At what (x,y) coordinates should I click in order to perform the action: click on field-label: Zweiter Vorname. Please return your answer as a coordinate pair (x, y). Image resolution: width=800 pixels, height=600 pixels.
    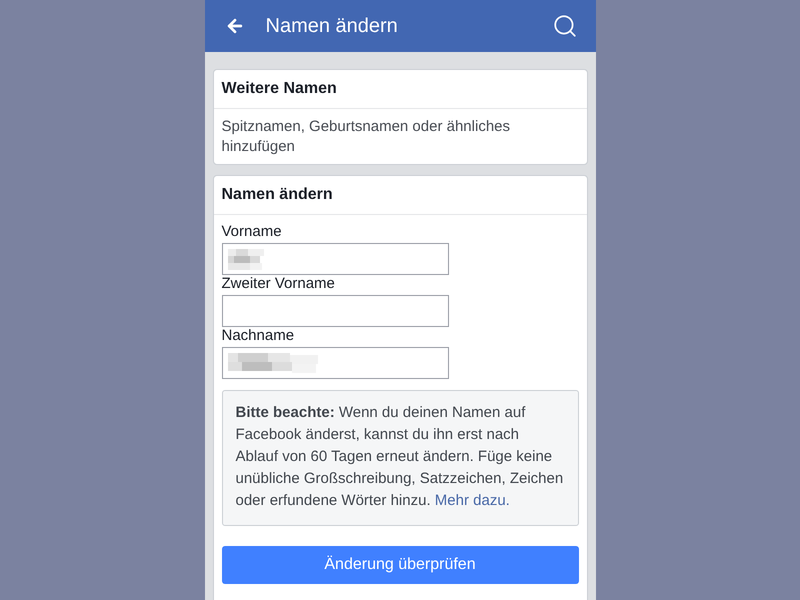
    Looking at the image, I should click on (278, 284).